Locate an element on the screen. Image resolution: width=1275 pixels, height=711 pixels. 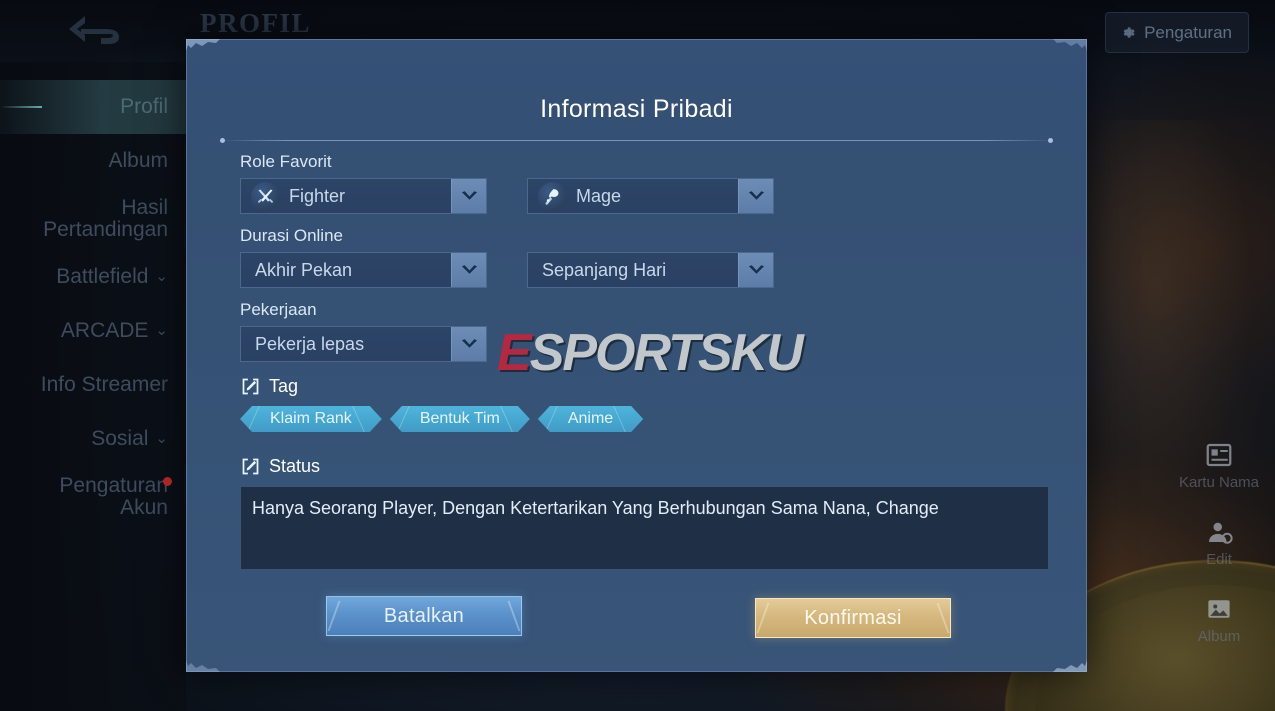
sidebar-item-label: Pengaturan Akun is located at coordinates (95, 496).